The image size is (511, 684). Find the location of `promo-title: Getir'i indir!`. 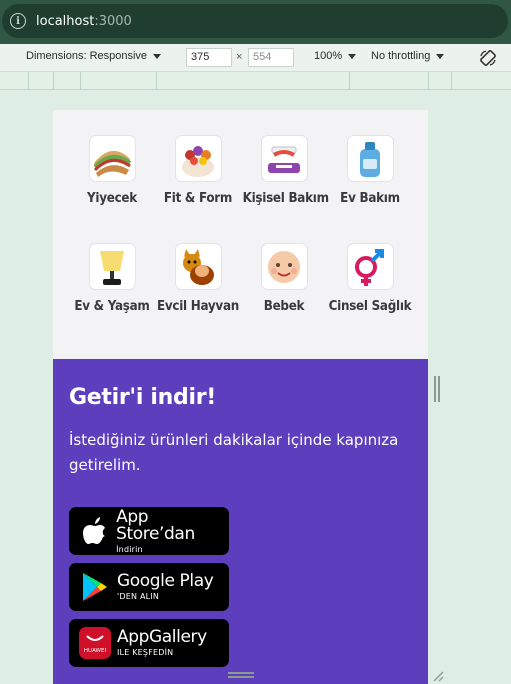

promo-title: Getir'i indir! is located at coordinates (142, 397).